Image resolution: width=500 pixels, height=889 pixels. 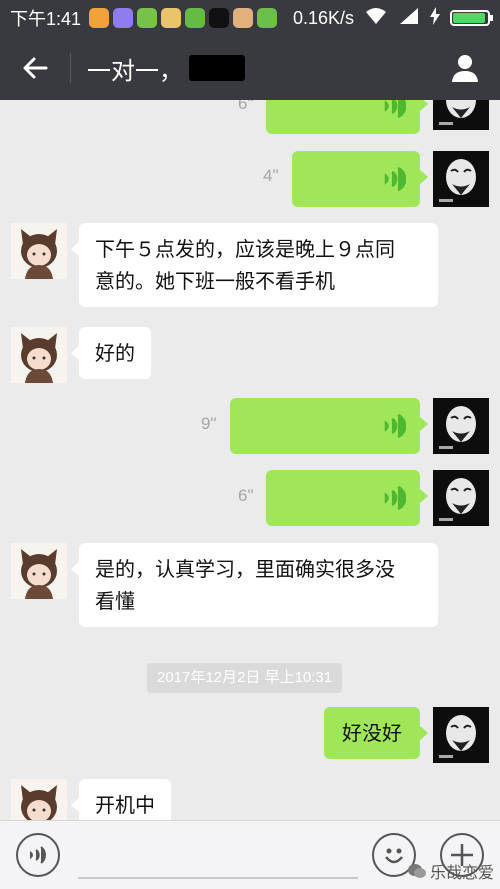 I want to click on signal-icon, so click(x=409, y=18).